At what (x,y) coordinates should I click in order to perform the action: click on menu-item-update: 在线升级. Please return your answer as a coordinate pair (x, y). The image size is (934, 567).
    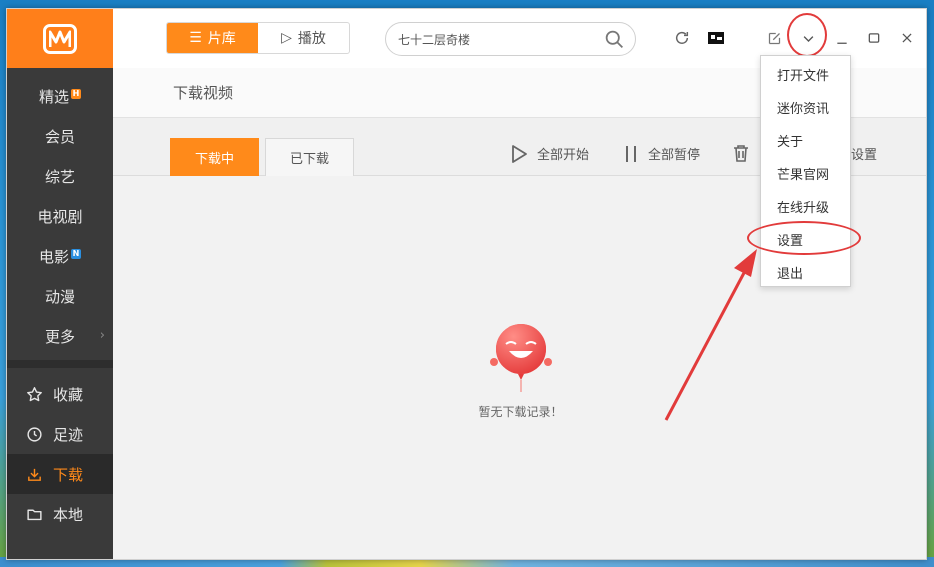
    Looking at the image, I should click on (805, 206).